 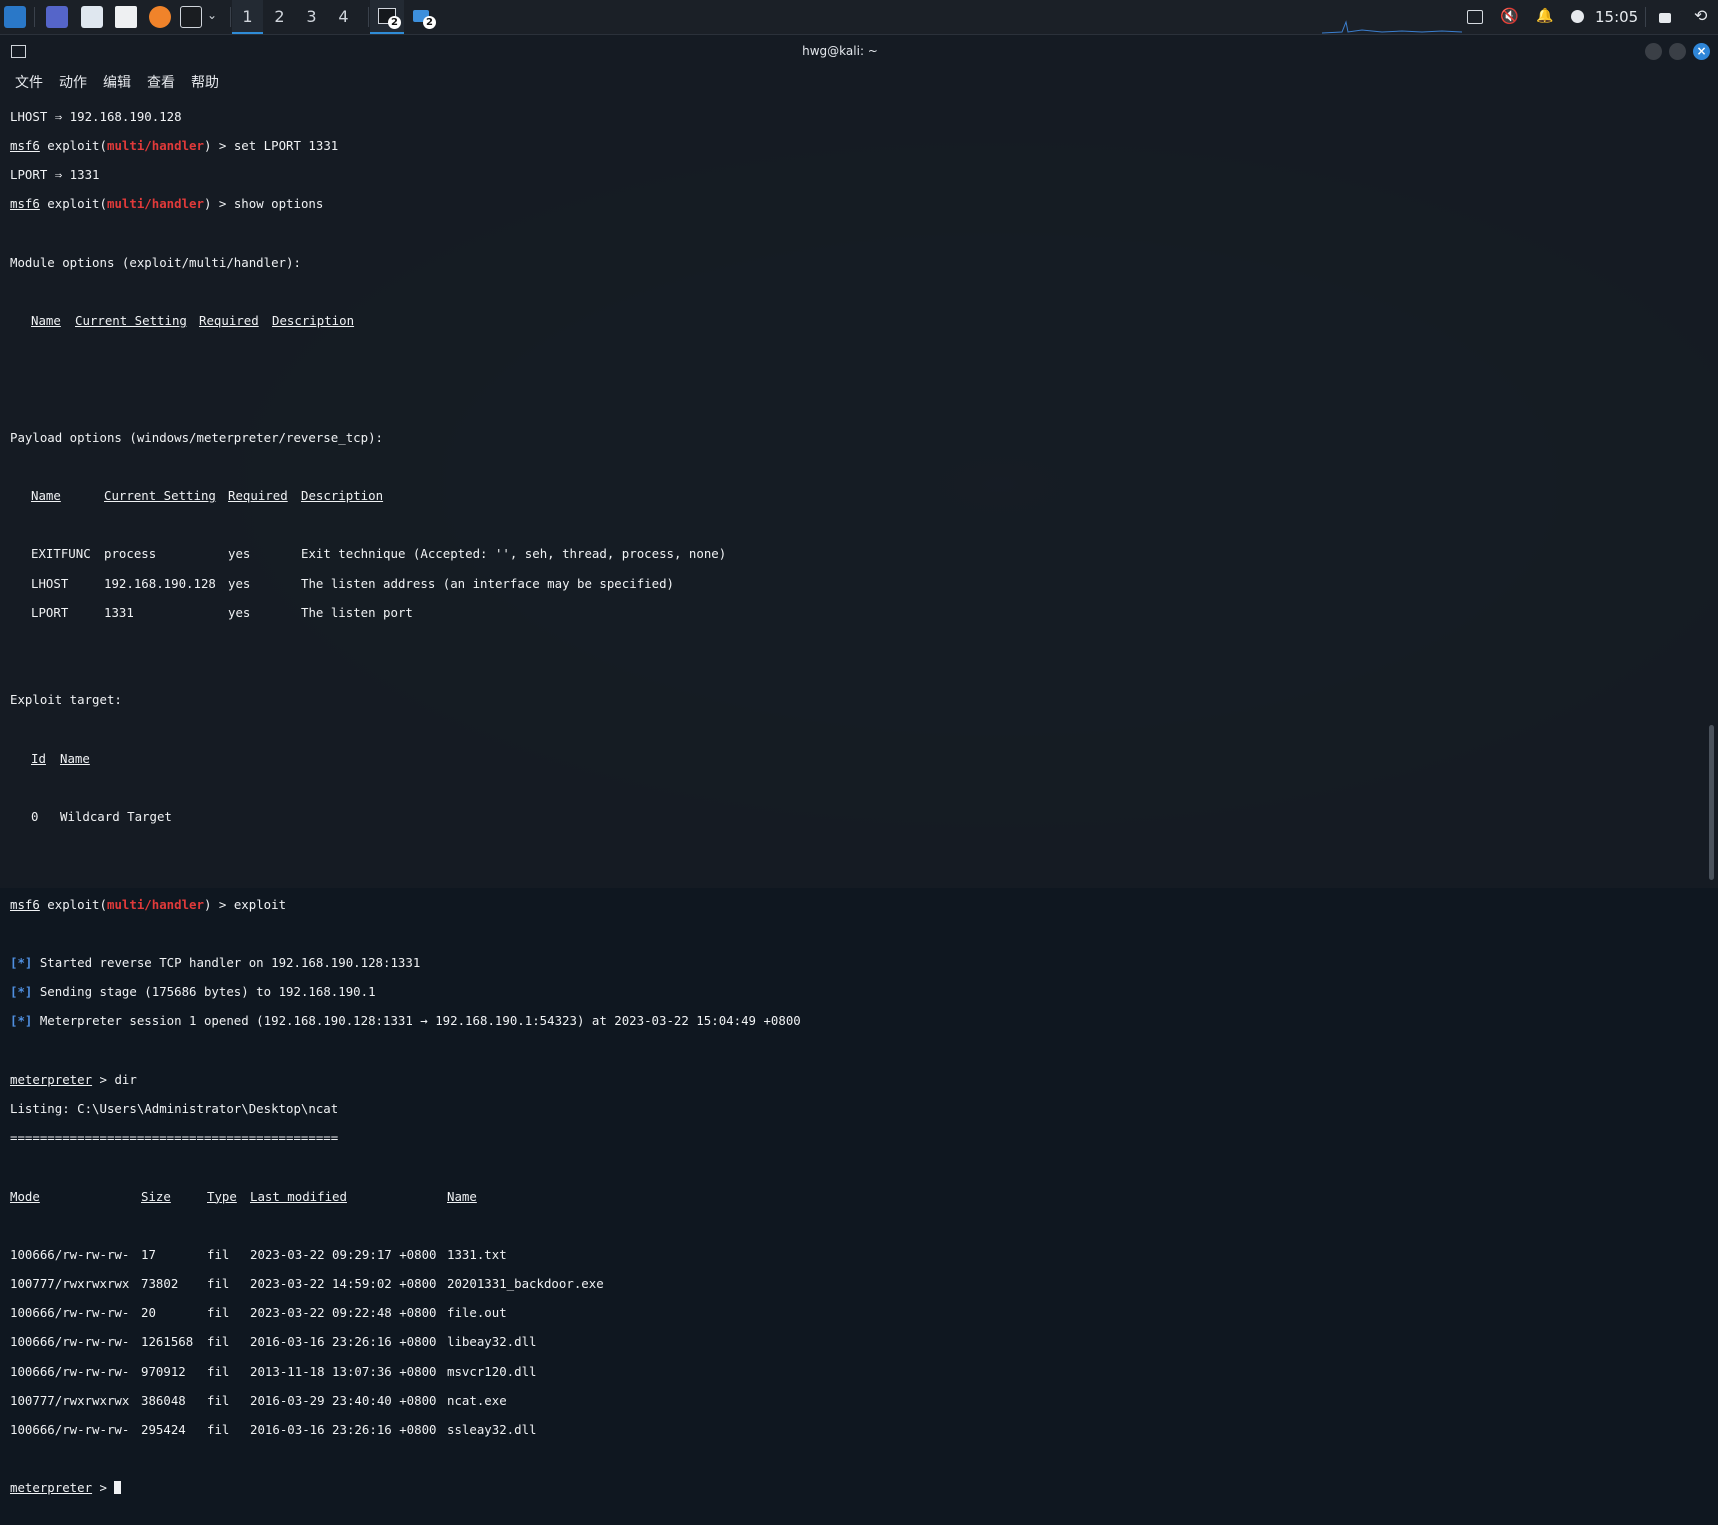 I want to click on text-cursor, so click(x=118, y=1488).